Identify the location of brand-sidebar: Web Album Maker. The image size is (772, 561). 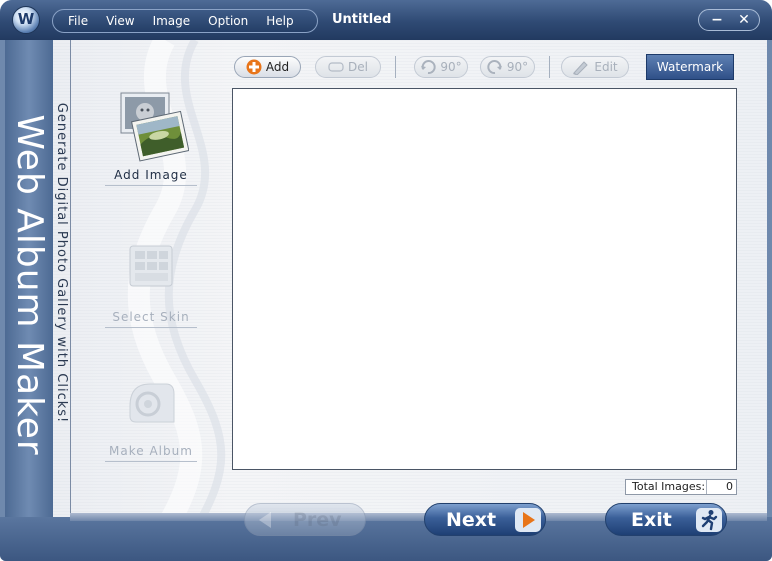
(29, 285).